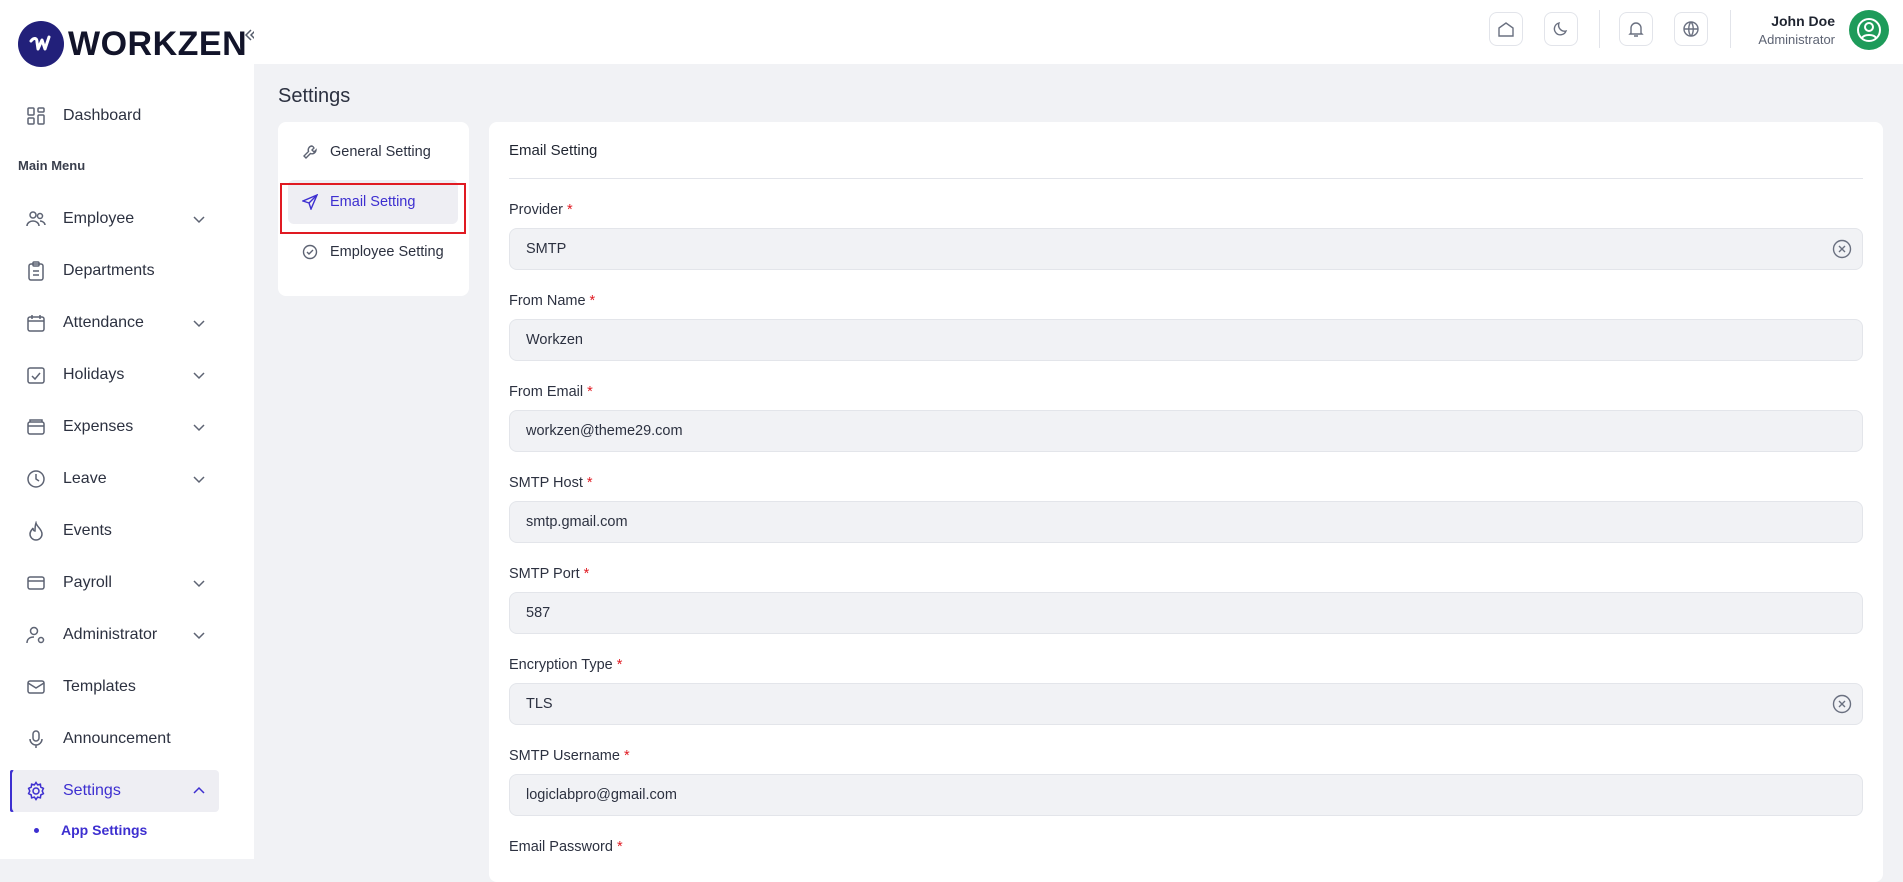 This screenshot has height=882, width=1903. I want to click on email-password-label: Email Password *, so click(566, 847).